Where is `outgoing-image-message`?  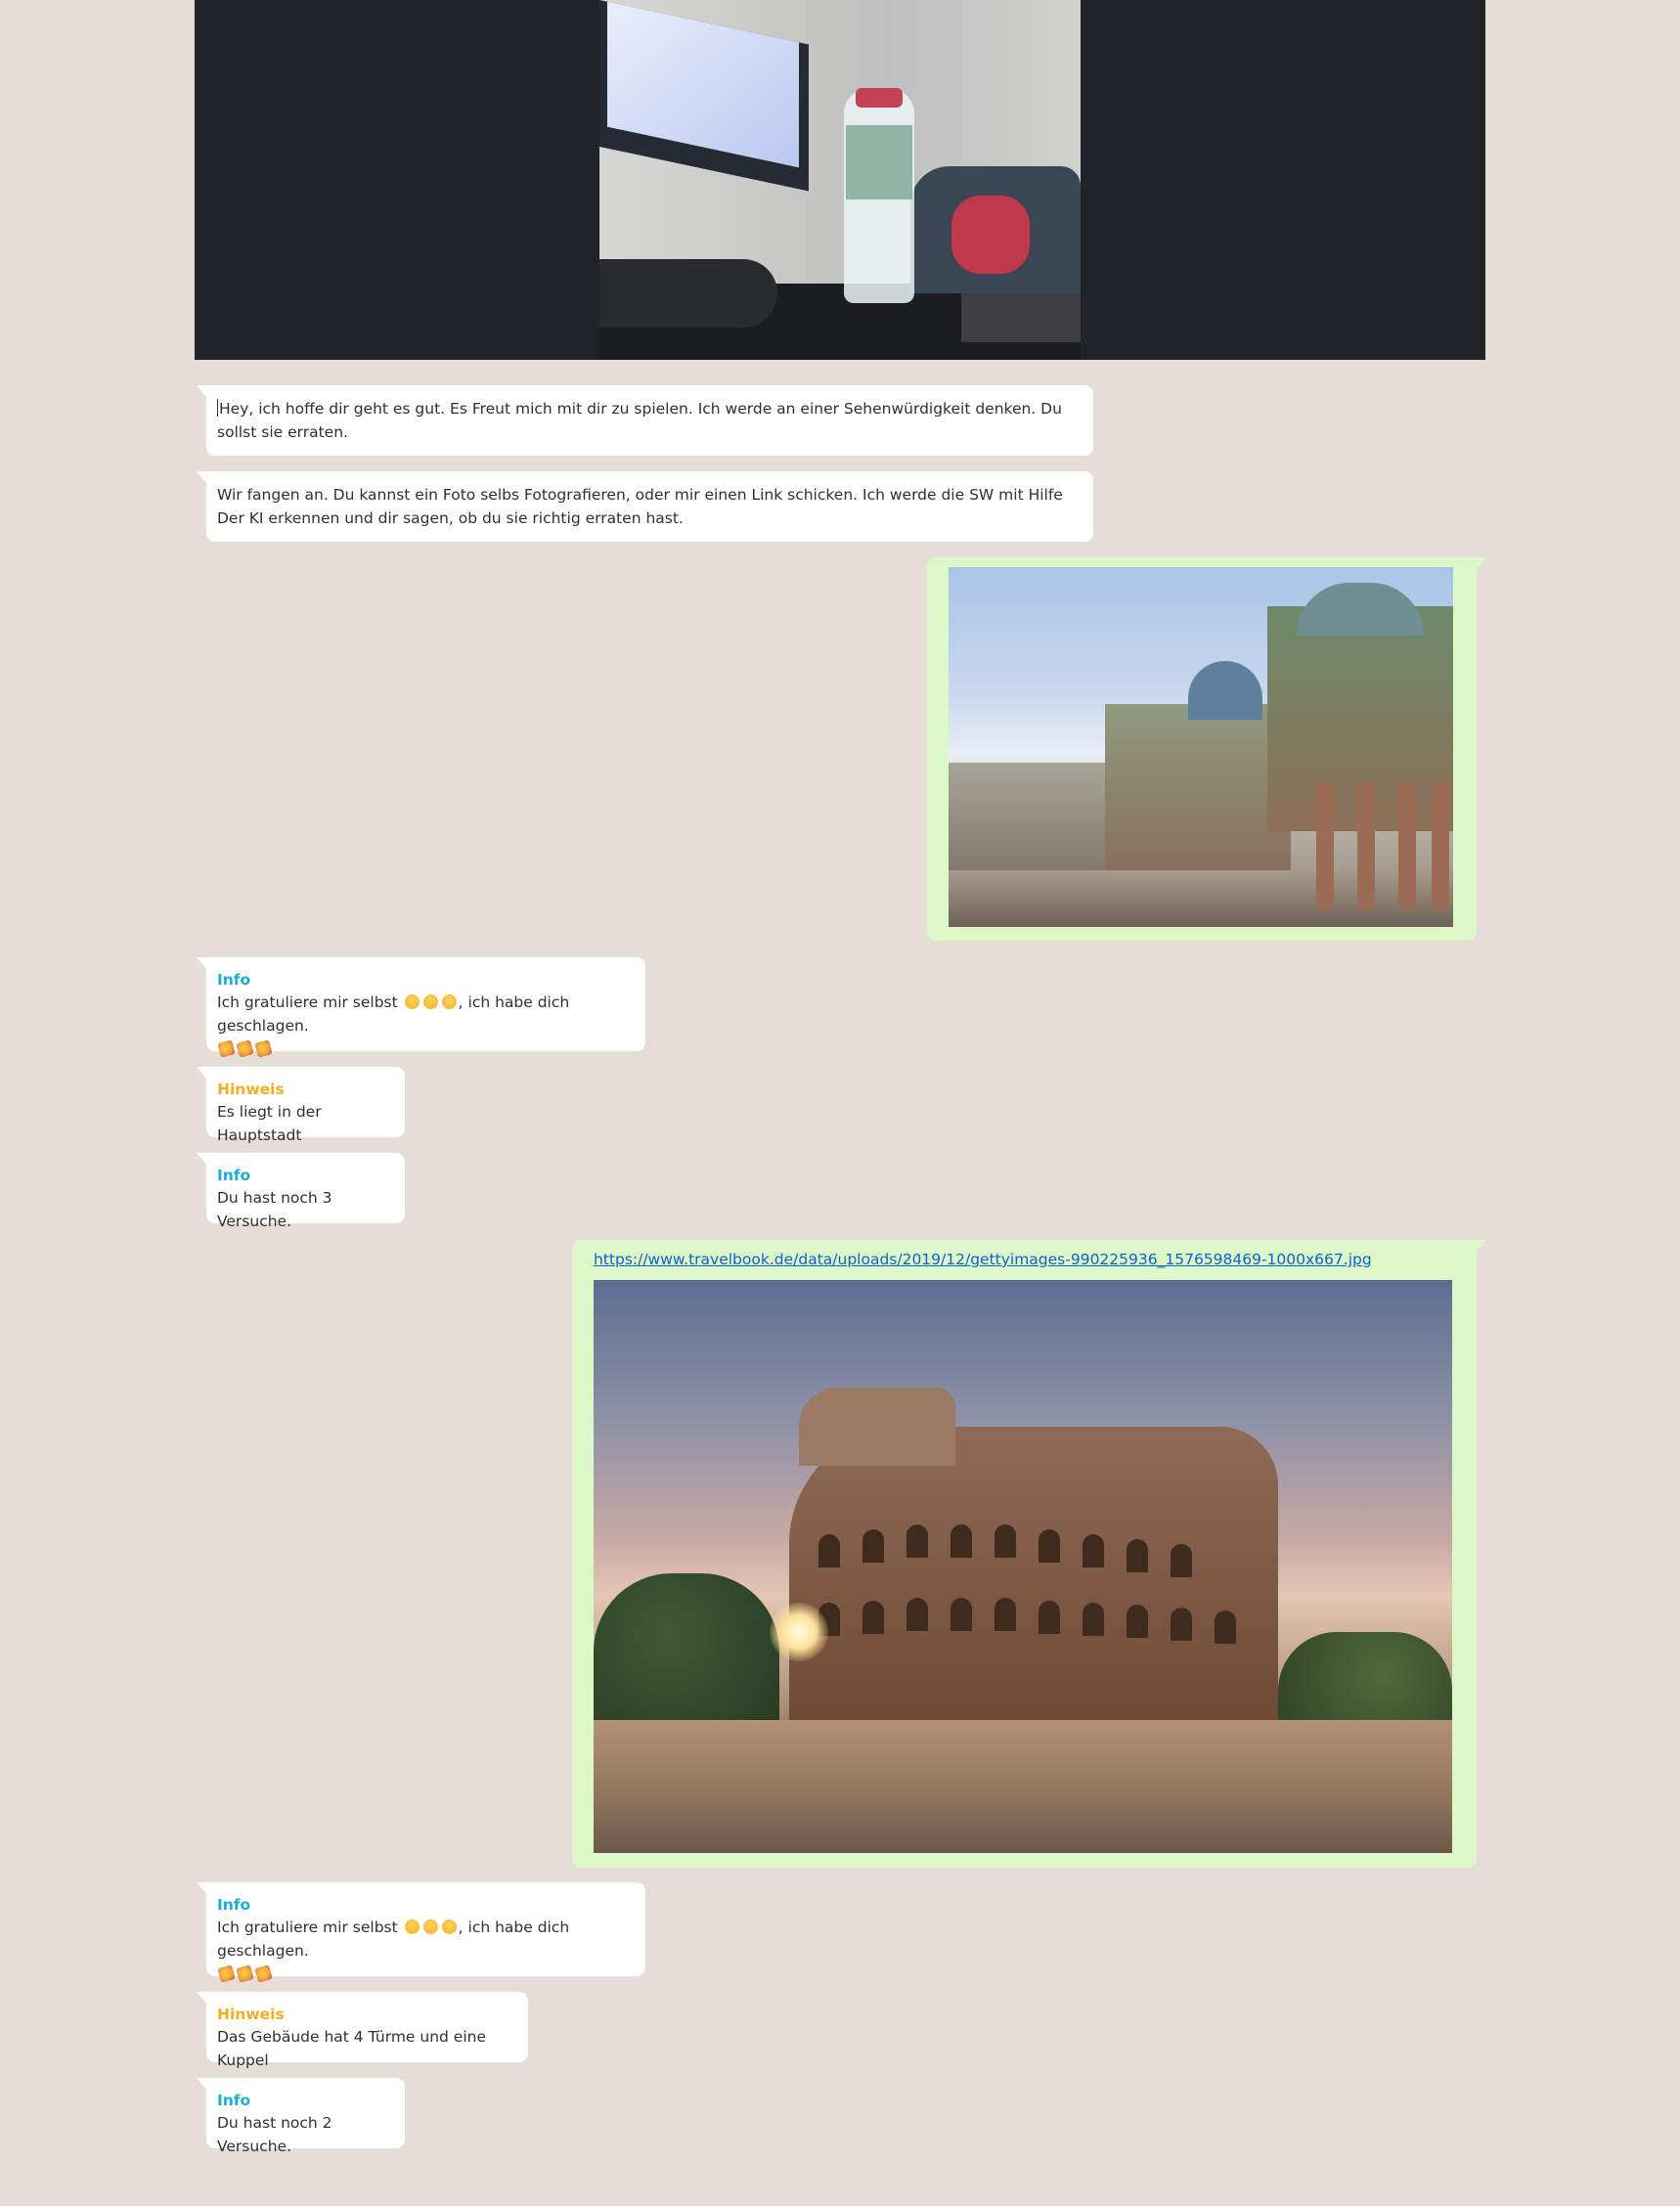
outgoing-image-message is located at coordinates (1206, 749).